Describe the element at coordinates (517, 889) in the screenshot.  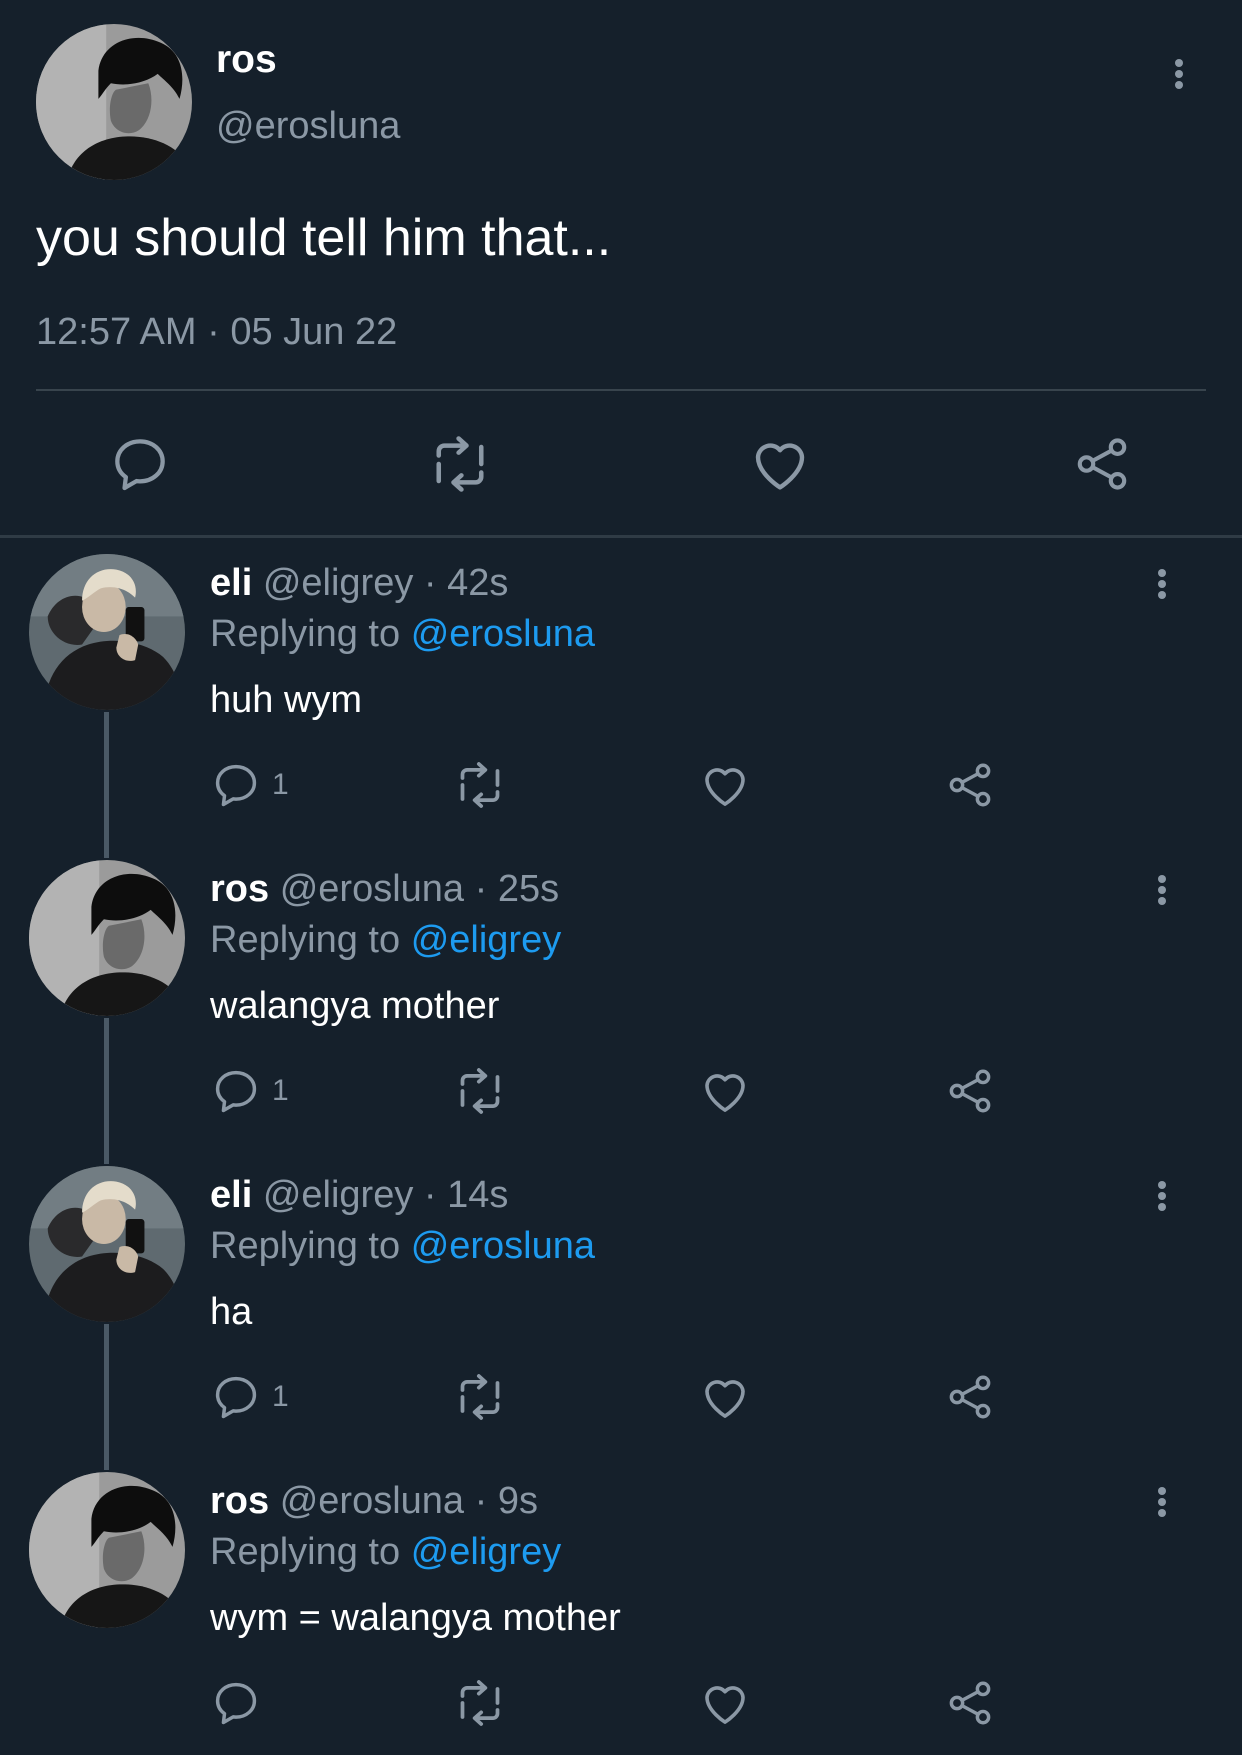
I see `reply-age: · 25s` at that location.